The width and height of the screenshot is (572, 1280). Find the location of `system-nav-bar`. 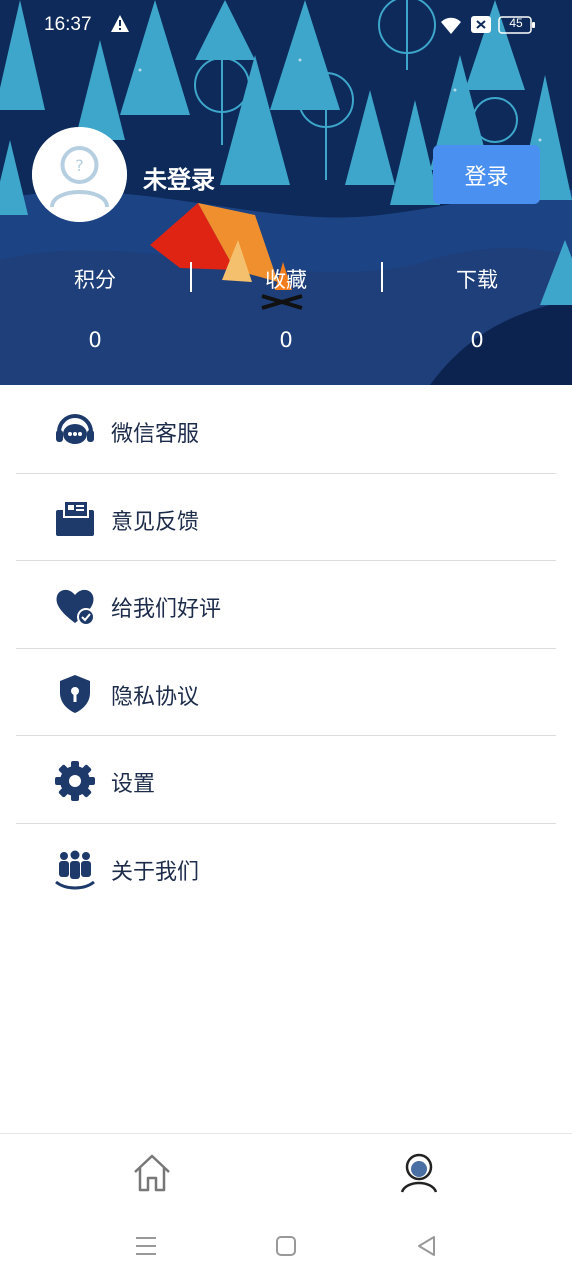

system-nav-bar is located at coordinates (286, 1246).